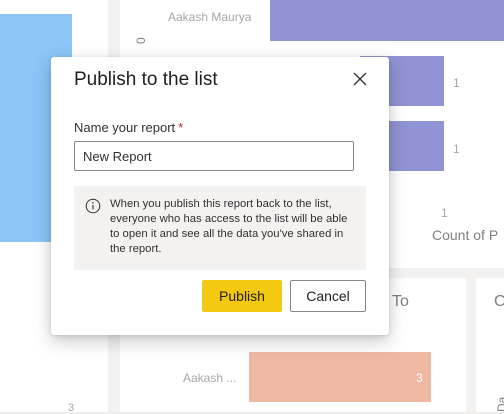  What do you see at coordinates (146, 79) in the screenshot?
I see `dialog-title: Publish to the list` at bounding box center [146, 79].